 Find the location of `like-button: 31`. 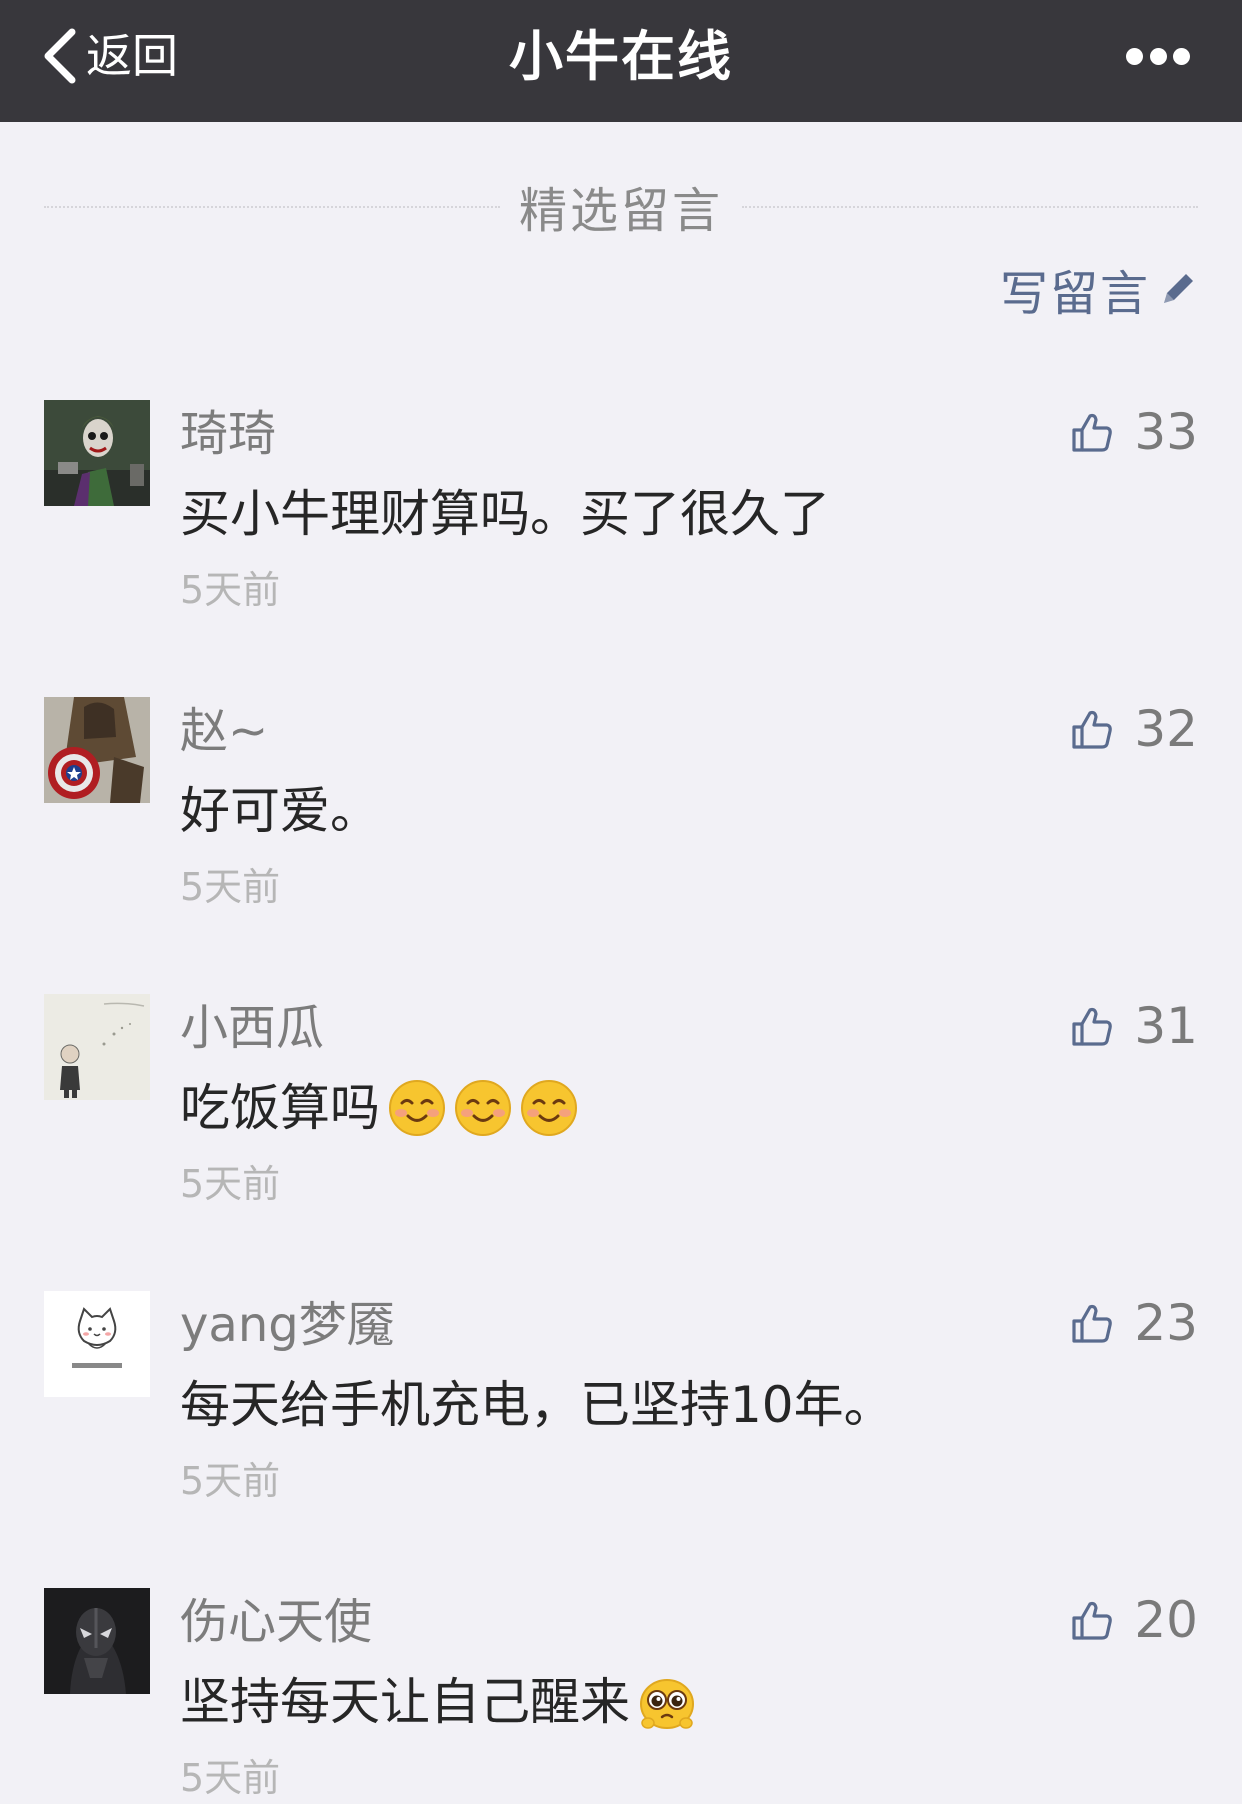

like-button: 31 is located at coordinates (1134, 1026).